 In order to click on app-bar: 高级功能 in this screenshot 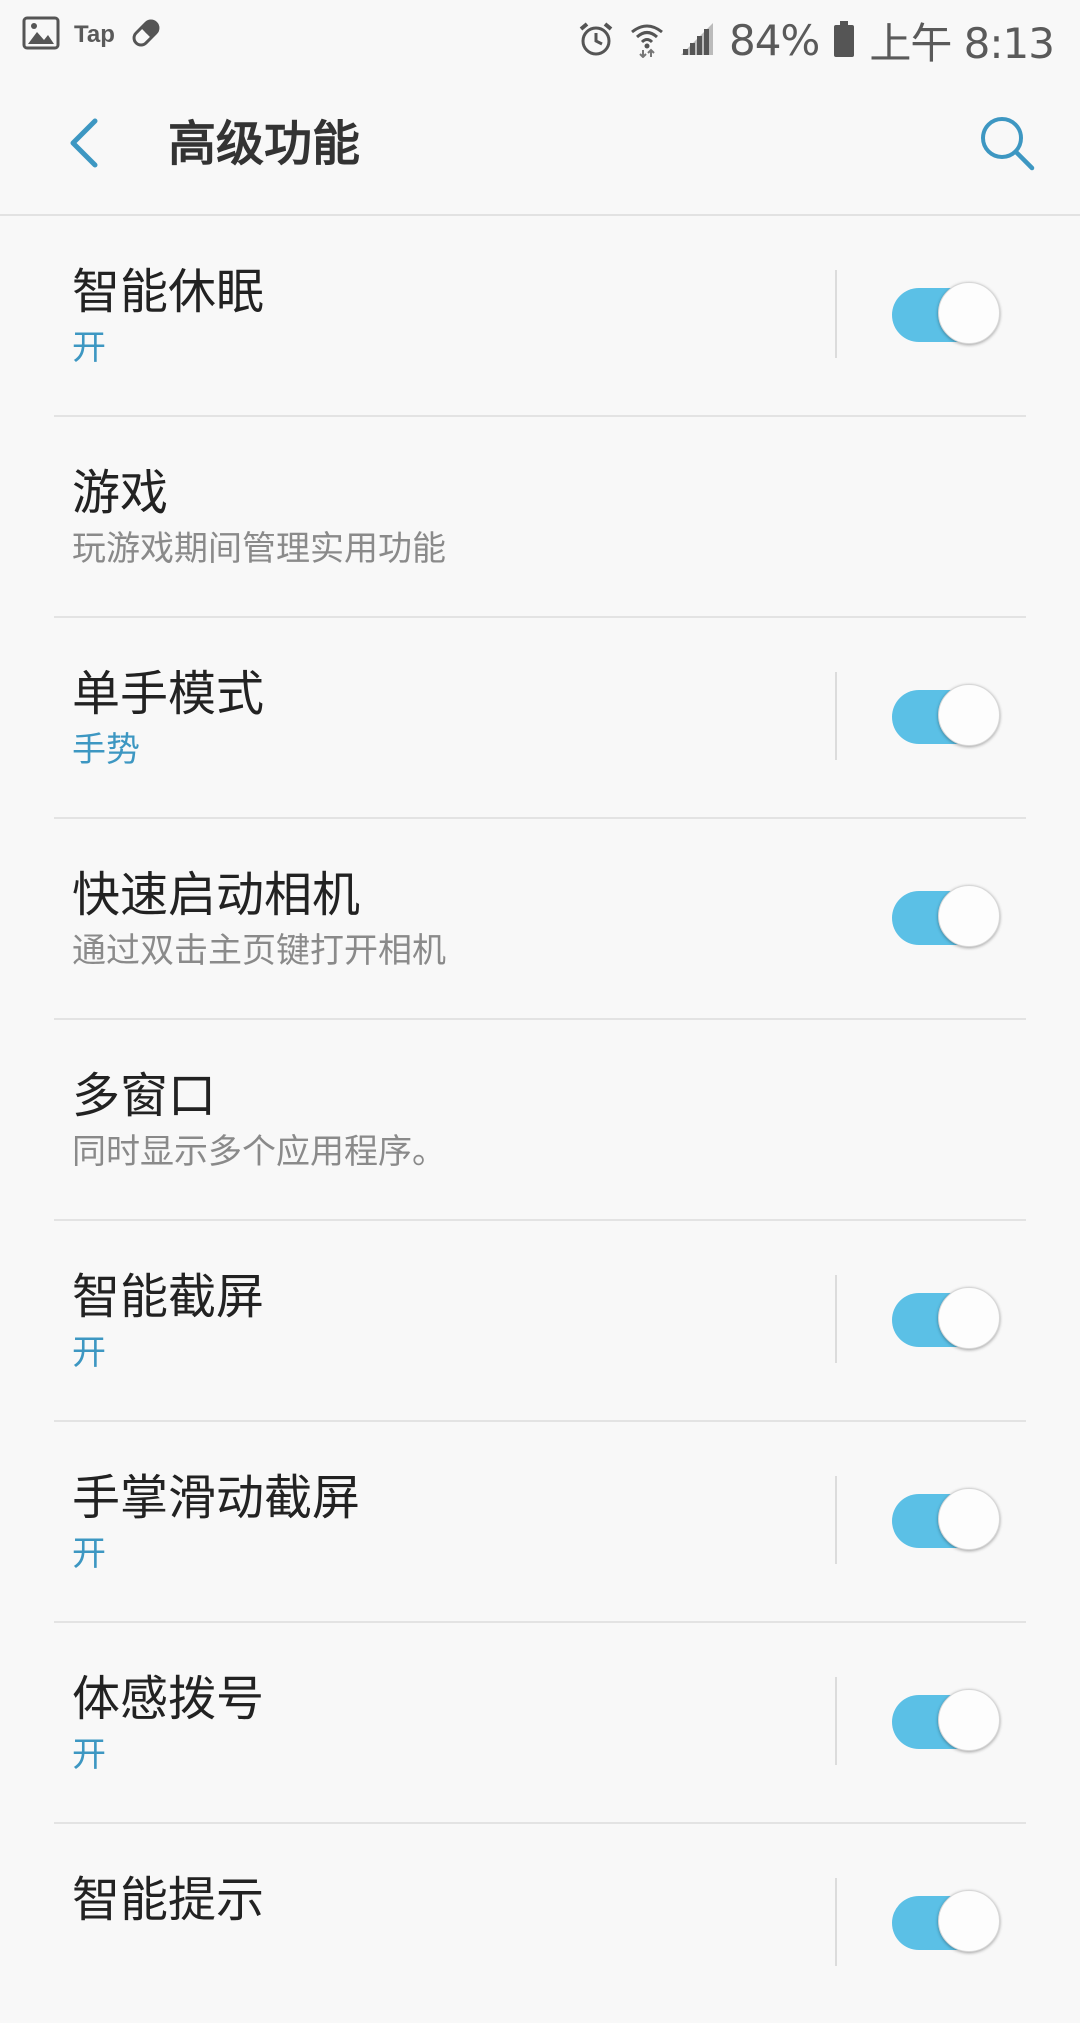, I will do `click(540, 146)`.